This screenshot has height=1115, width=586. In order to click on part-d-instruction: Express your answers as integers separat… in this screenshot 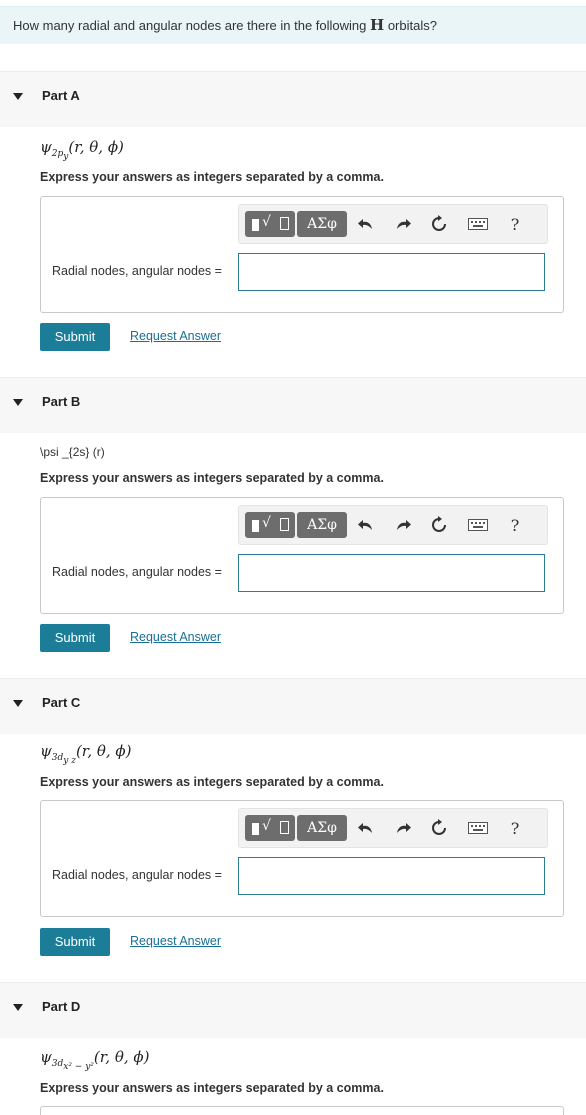, I will do `click(212, 1088)`.